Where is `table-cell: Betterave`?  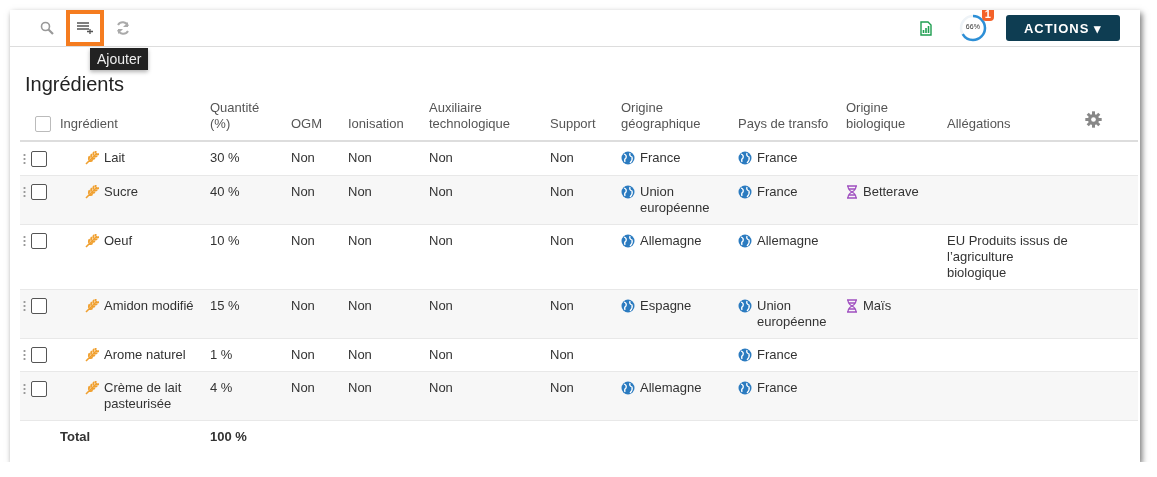 table-cell: Betterave is located at coordinates (891, 191).